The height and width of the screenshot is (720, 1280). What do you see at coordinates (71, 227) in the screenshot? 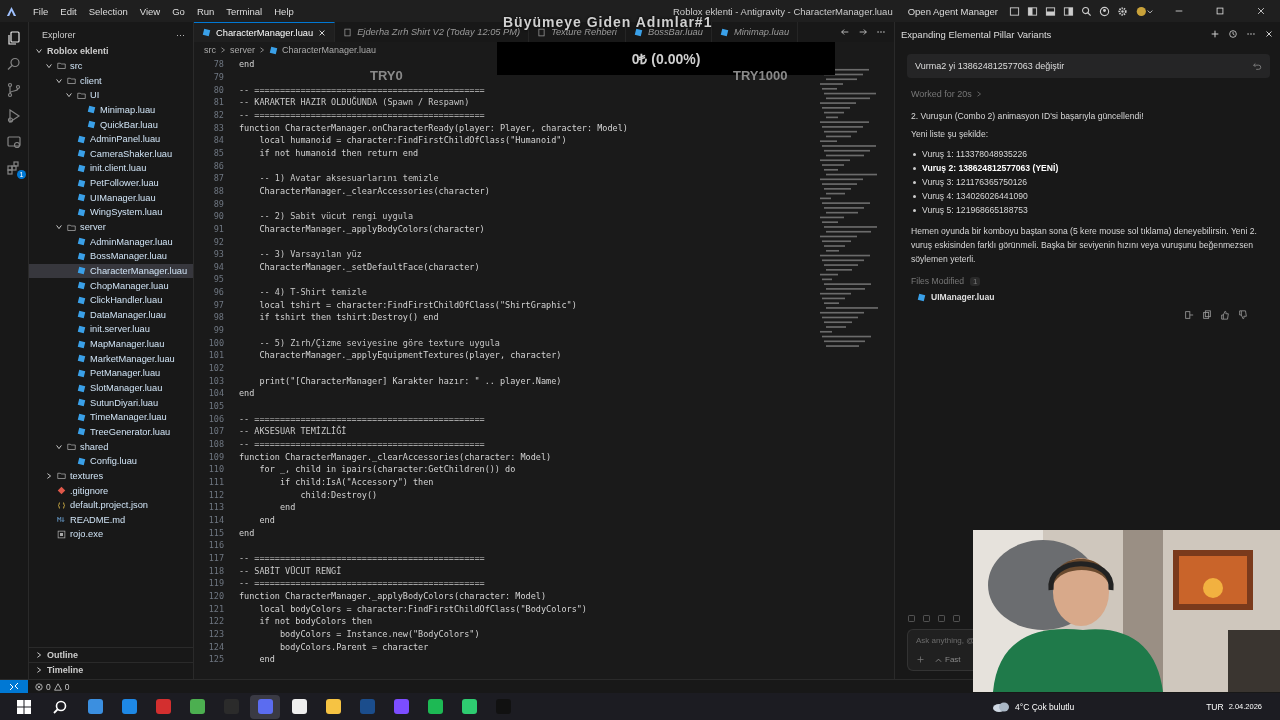
I see `folder-icon` at bounding box center [71, 227].